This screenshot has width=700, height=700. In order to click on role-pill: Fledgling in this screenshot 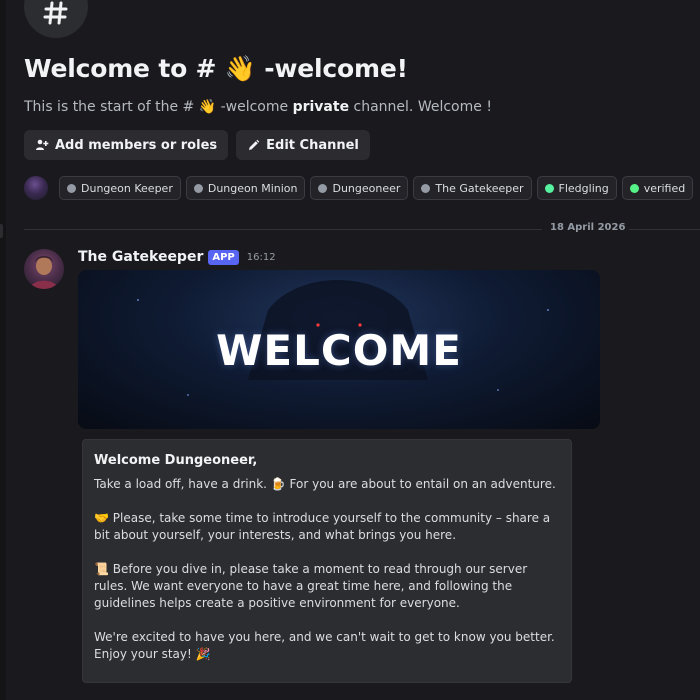, I will do `click(576, 188)`.